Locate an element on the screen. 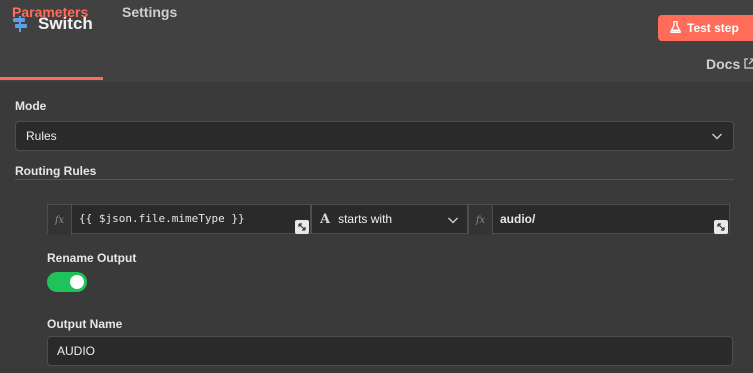 Image resolution: width=753 pixels, height=373 pixels. mode-select: Rules is located at coordinates (374, 136).